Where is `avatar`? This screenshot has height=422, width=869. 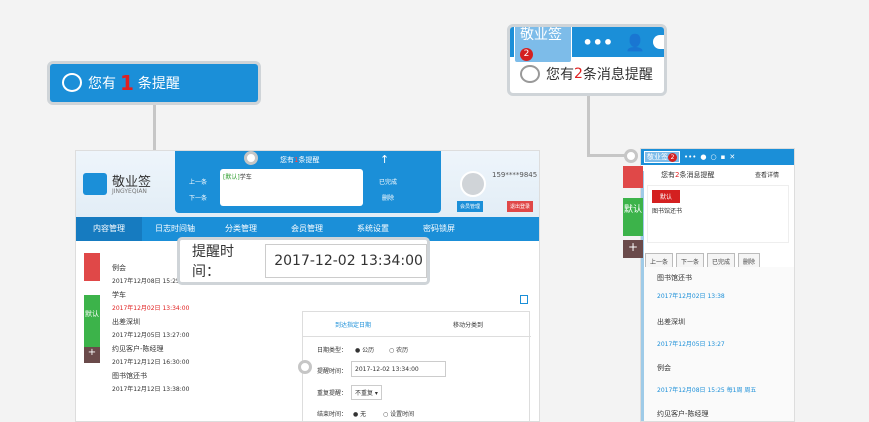
avatar is located at coordinates (473, 184).